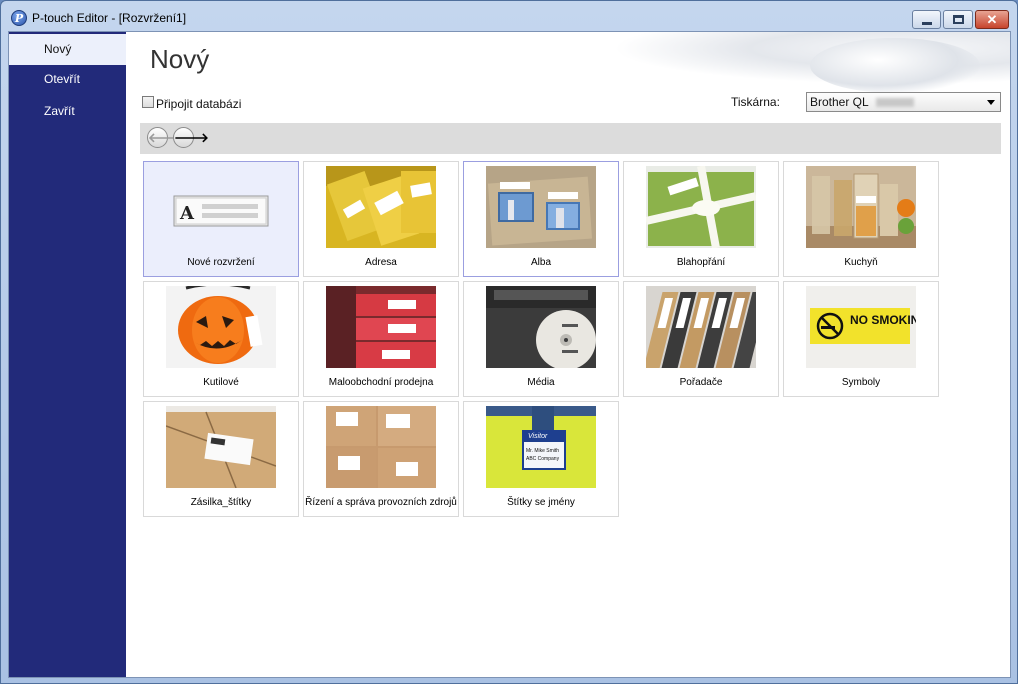 This screenshot has height=684, width=1018. Describe the element at coordinates (861, 207) in the screenshot. I see `kitchen-jars-photo` at that location.